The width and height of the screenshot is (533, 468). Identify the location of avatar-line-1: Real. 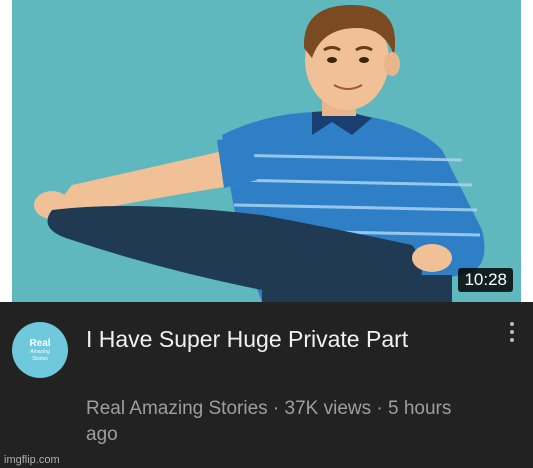
(40, 343).